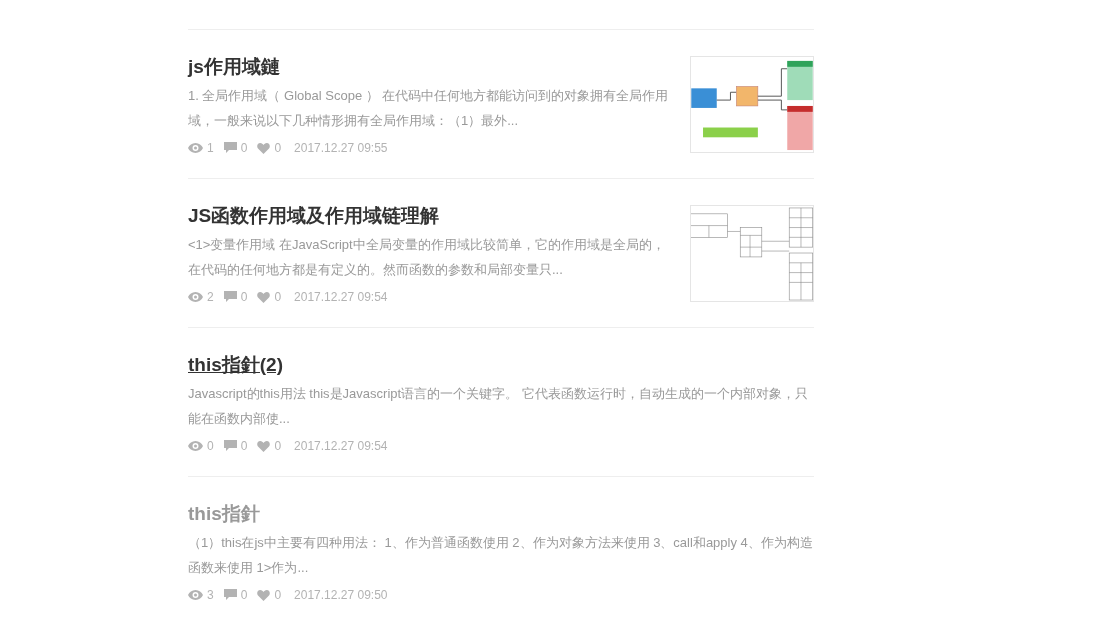  Describe the element at coordinates (210, 446) in the screenshot. I see `view-count: 0` at that location.